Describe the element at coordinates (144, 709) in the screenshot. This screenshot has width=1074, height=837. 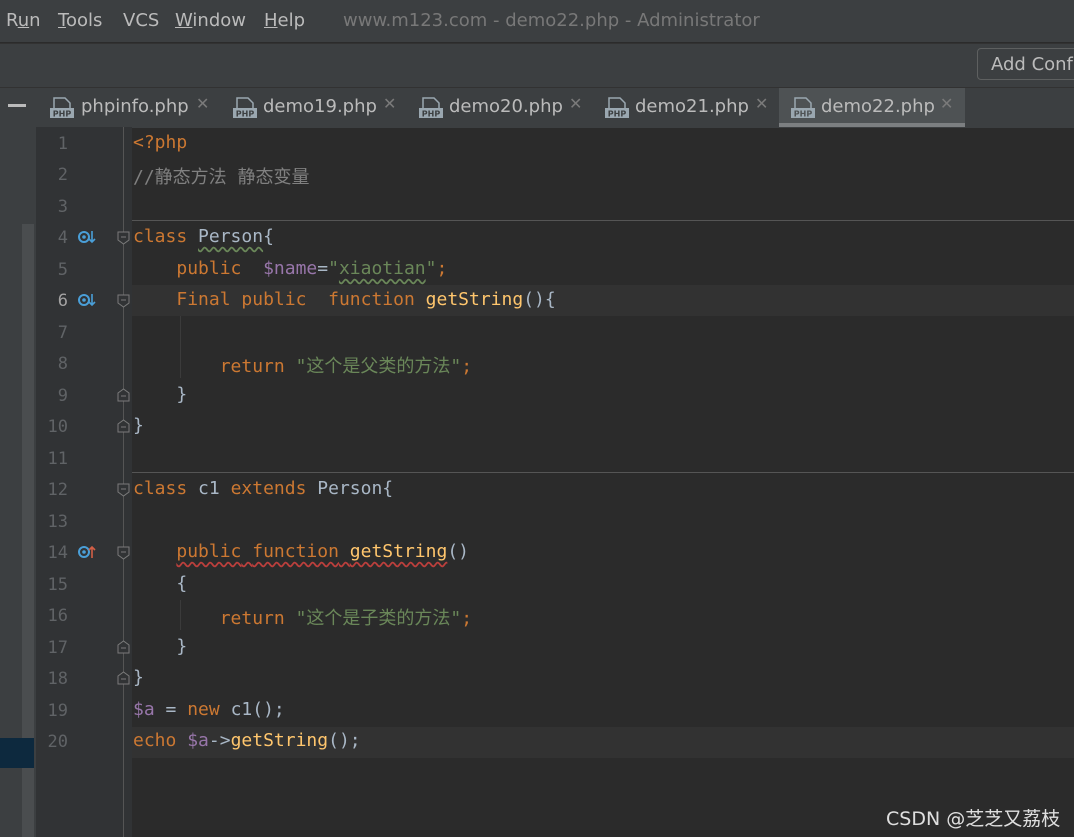
I see `variable: $a` at that location.